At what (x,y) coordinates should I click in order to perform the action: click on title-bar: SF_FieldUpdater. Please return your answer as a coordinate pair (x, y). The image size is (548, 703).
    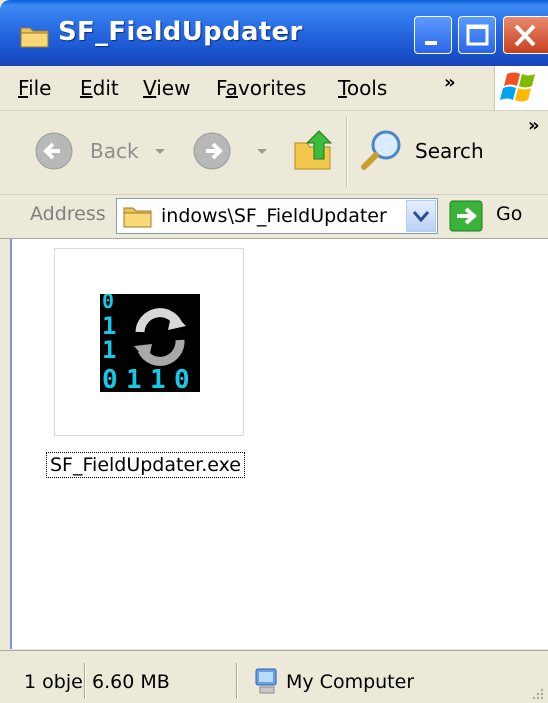
    Looking at the image, I should click on (274, 33).